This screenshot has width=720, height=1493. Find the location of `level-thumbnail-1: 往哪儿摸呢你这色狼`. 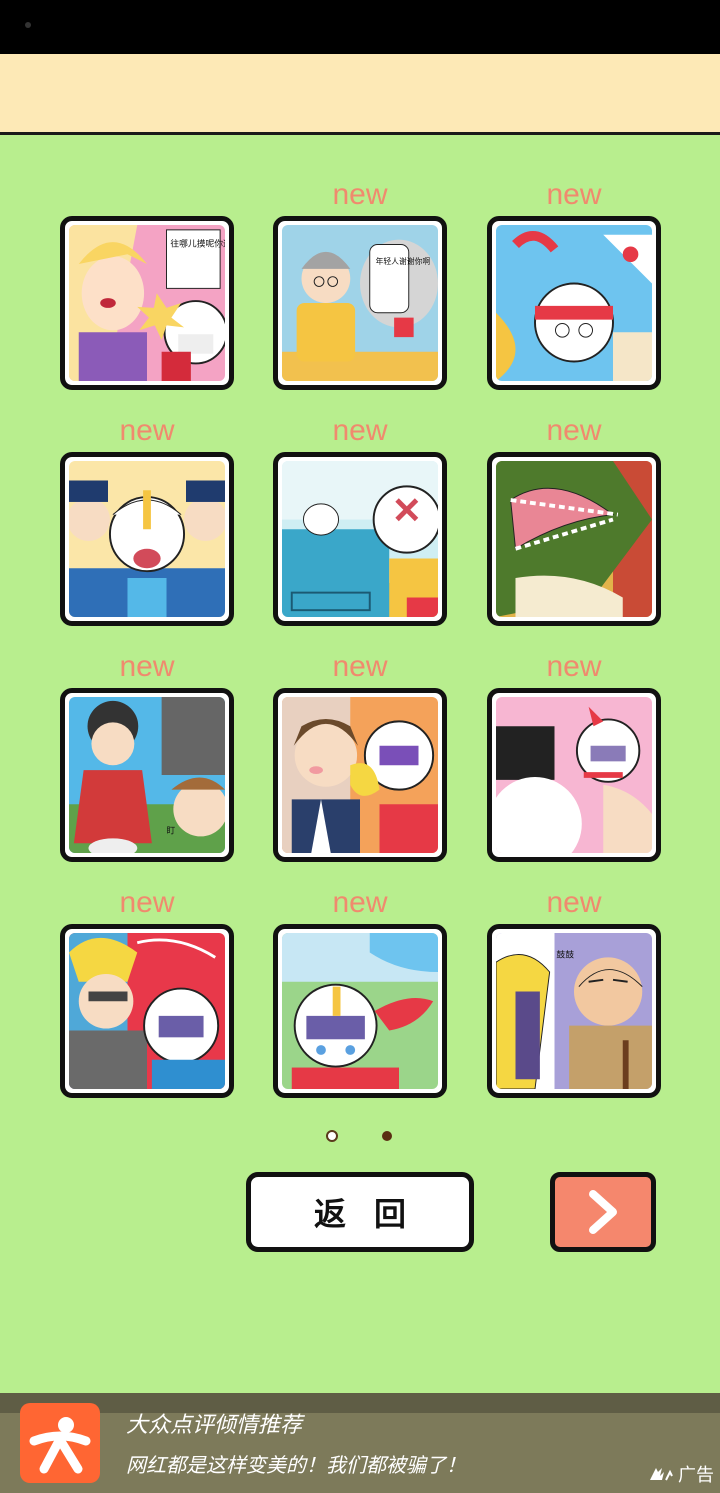

level-thumbnail-1: 往哪儿摸呢你这色狼 is located at coordinates (147, 303).